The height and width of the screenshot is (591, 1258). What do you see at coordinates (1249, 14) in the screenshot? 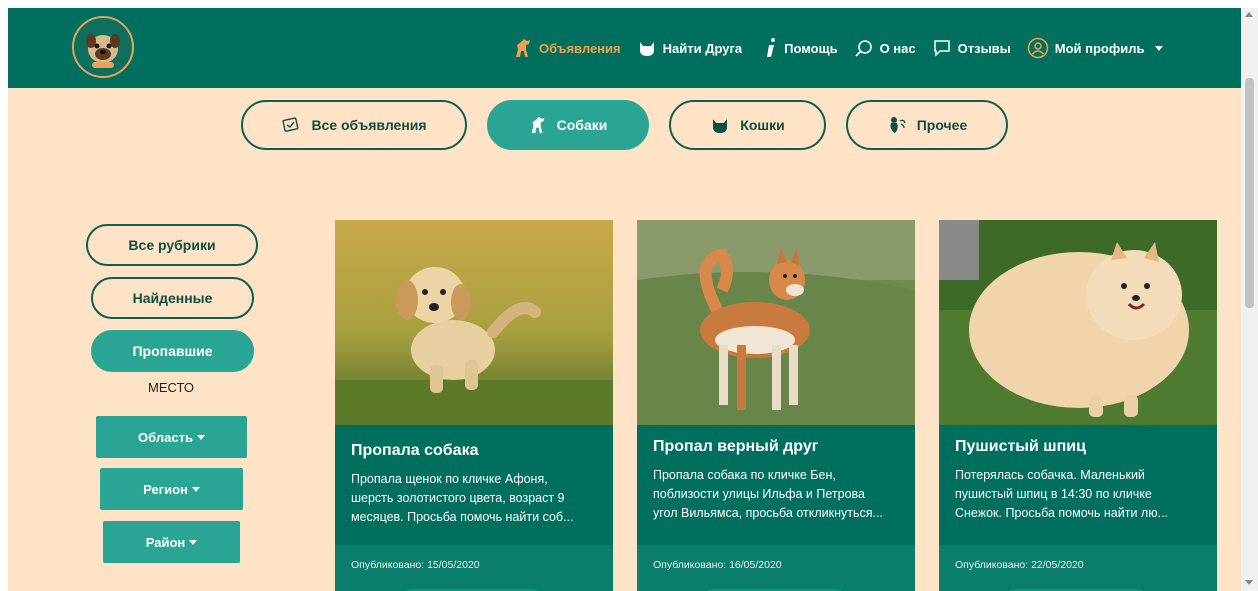
I see `scroll-up-icon` at bounding box center [1249, 14].